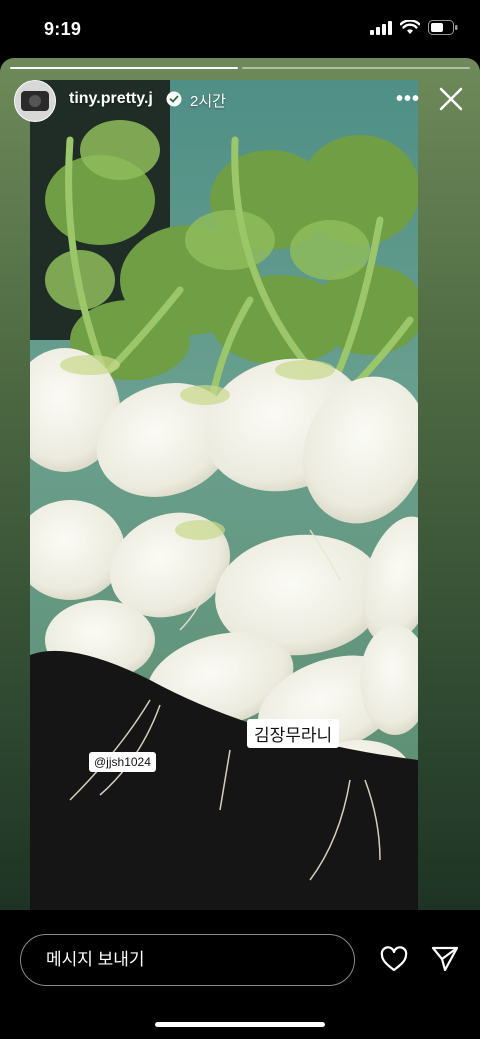  I want to click on caption-sticker: 김장무라니, so click(293, 733).